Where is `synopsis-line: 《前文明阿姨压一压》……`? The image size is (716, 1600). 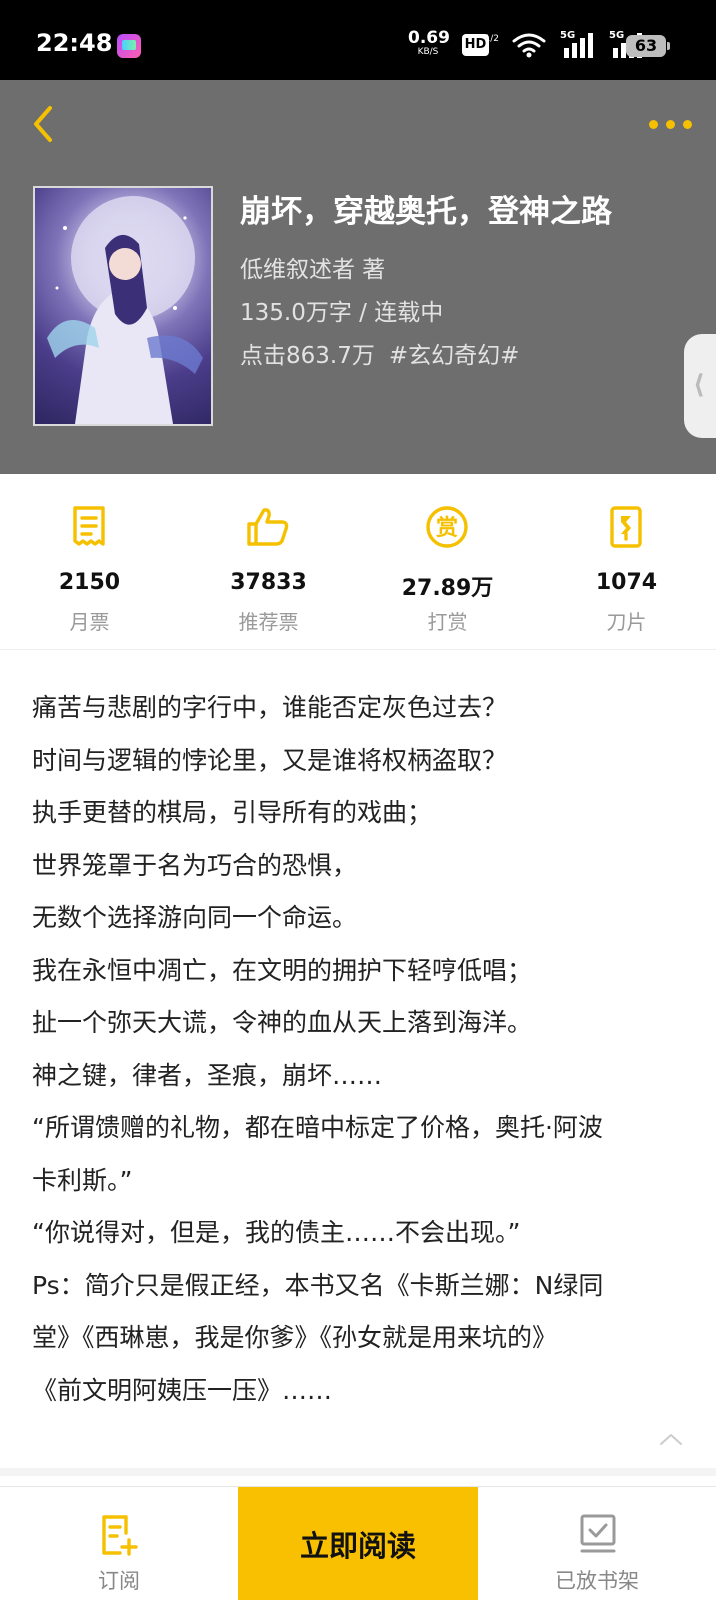 synopsis-line: 《前文明阿姨压一压》…… is located at coordinates (182, 1390).